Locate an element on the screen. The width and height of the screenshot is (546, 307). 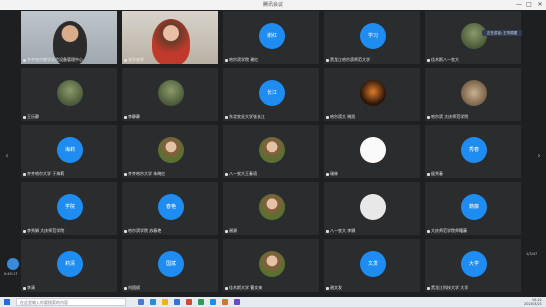
taskbar-search-input: 在这里输入你要搜索的内容 is located at coordinates (71, 302).